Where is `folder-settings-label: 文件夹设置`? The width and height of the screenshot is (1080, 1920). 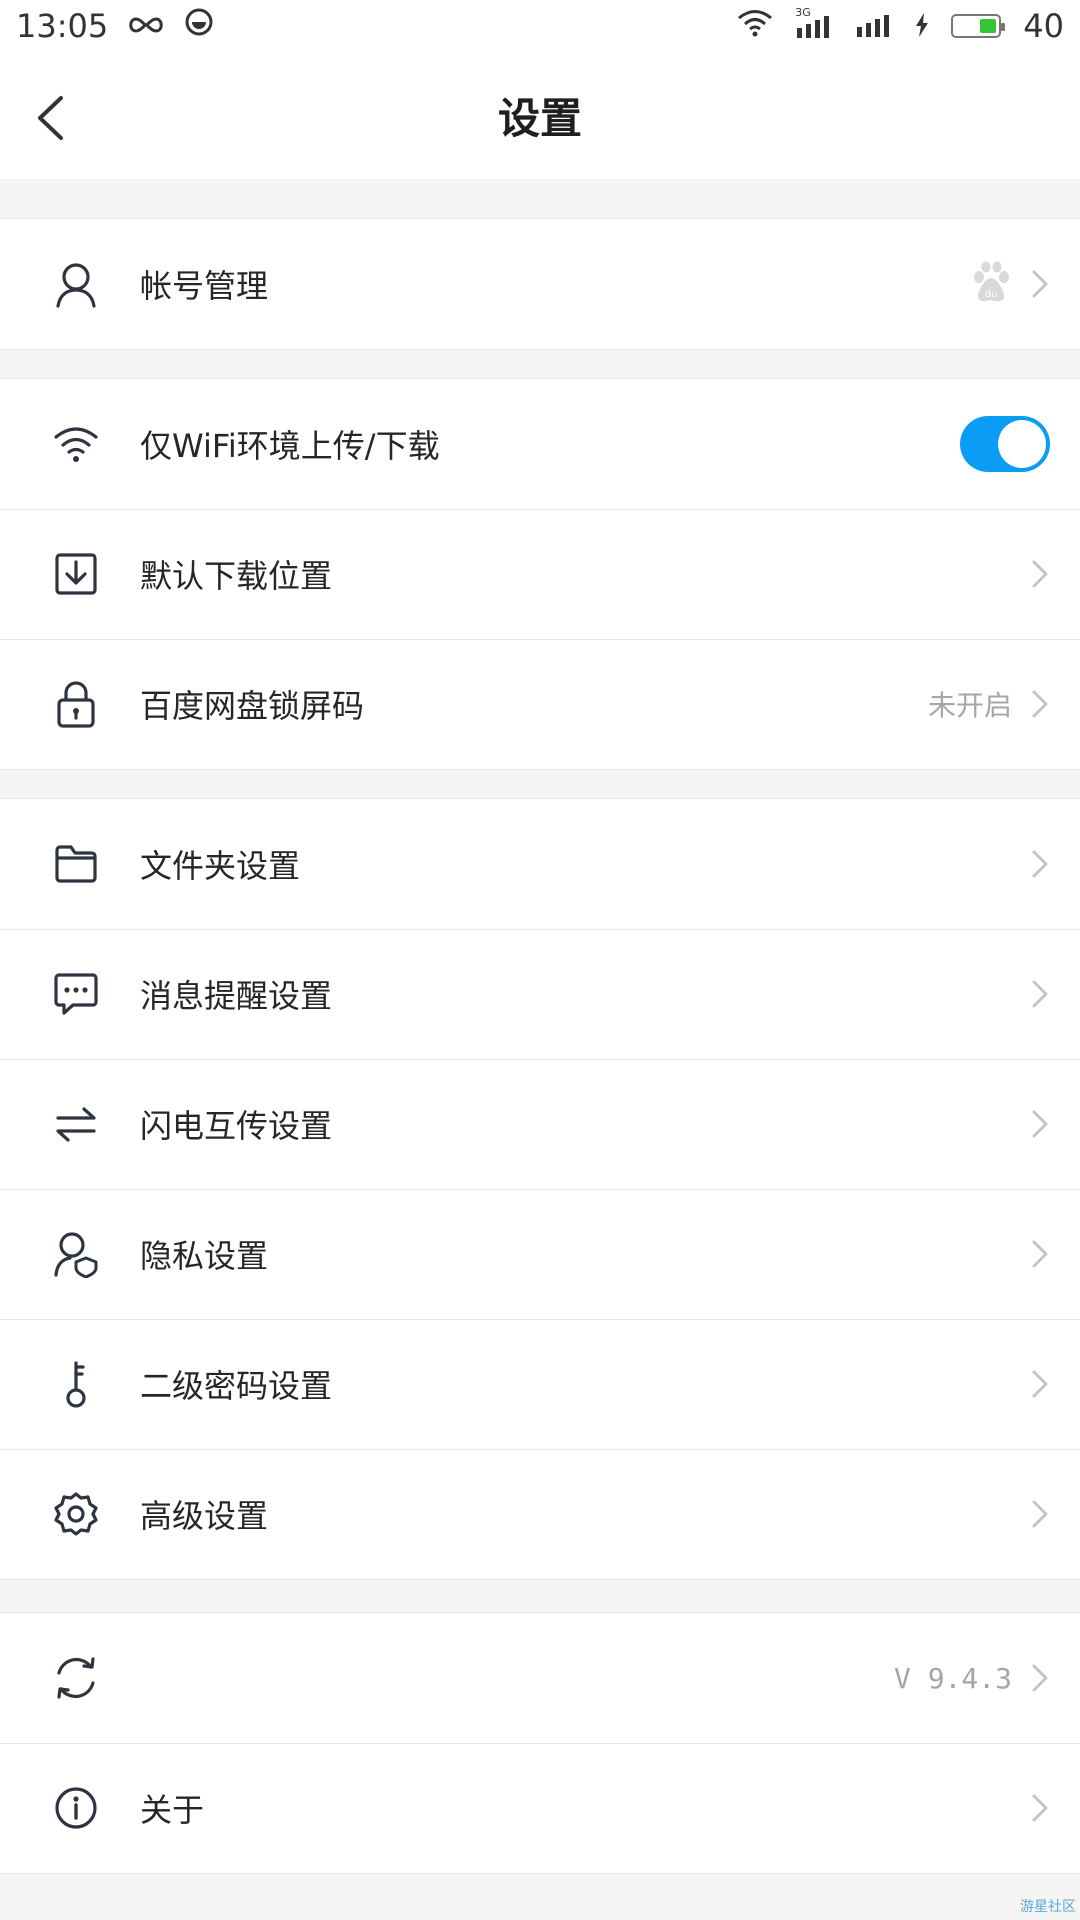 folder-settings-label: 文件夹设置 is located at coordinates (220, 866).